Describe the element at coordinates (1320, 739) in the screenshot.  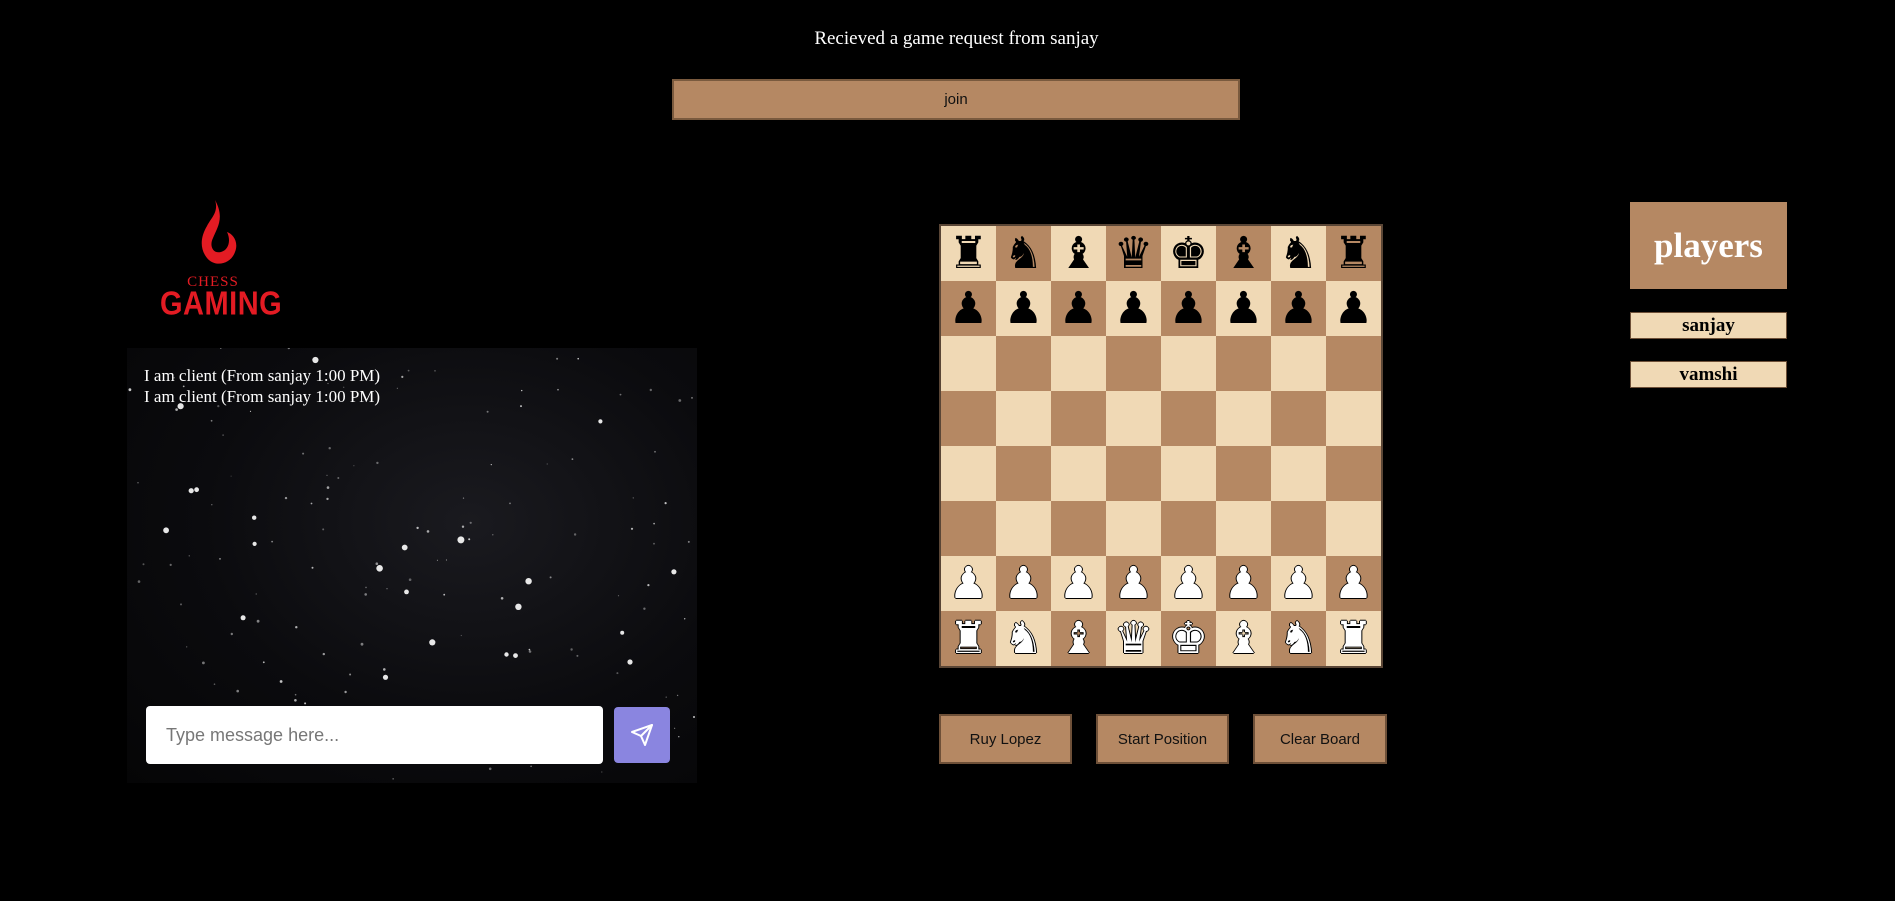
I see `clear-board-button: Clear Board` at that location.